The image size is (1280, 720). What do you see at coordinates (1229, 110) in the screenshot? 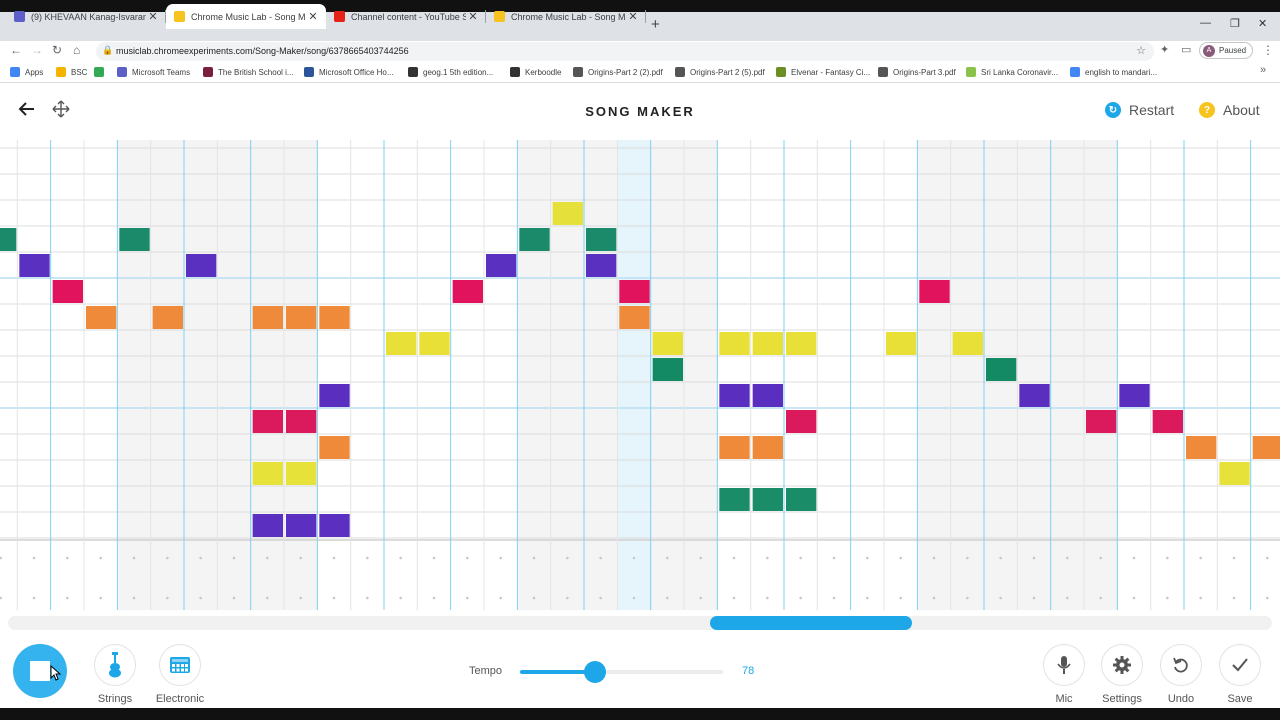
I see `about-button: ? About` at bounding box center [1229, 110].